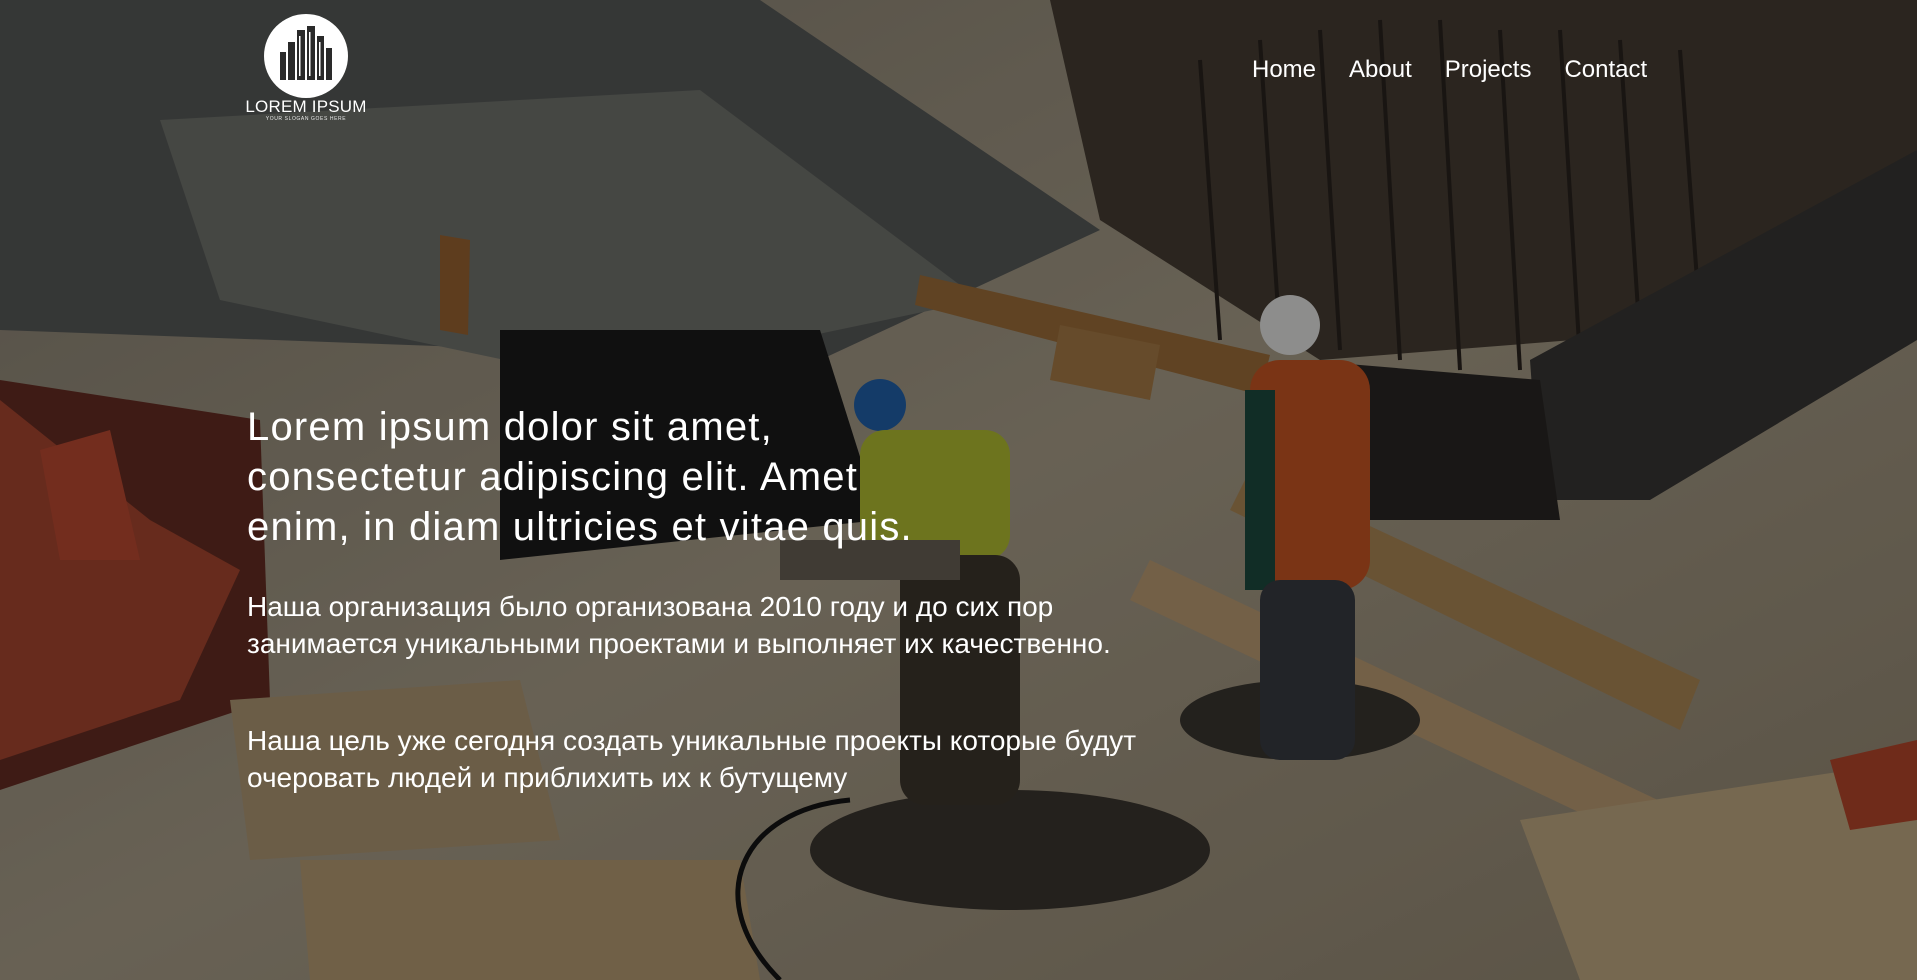 The width and height of the screenshot is (1917, 980). What do you see at coordinates (510, 427) in the screenshot?
I see `headline-line: Lorem ipsum dolor sit amet,` at bounding box center [510, 427].